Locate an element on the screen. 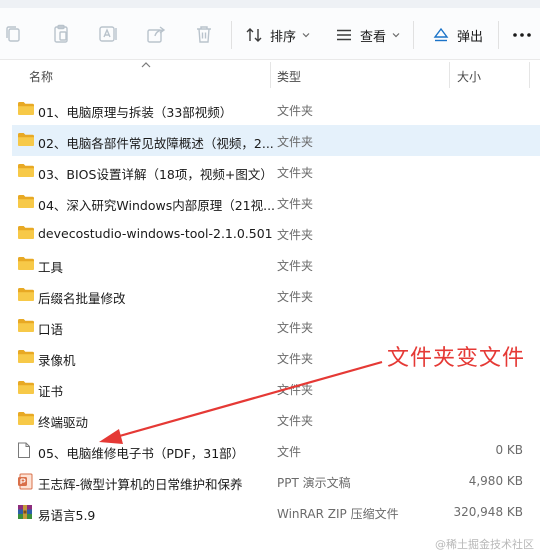 This screenshot has width=540, height=558. annotation-label: 文件夹变文件 is located at coordinates (456, 358).